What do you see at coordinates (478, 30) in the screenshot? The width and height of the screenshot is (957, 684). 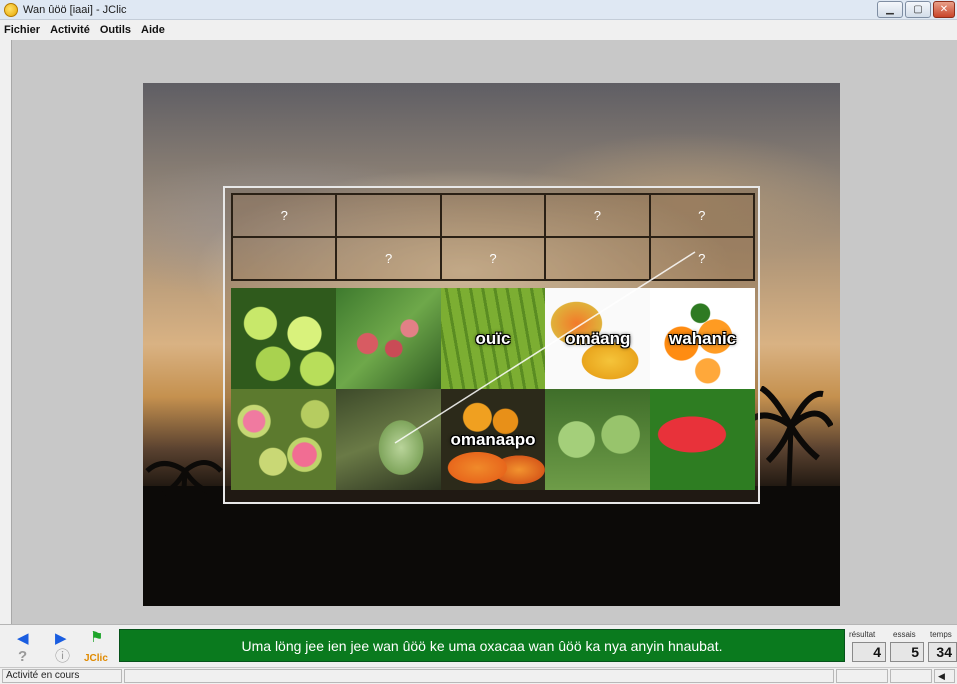 I see `menu-bar: Fichier Activité Outils Aide` at bounding box center [478, 30].